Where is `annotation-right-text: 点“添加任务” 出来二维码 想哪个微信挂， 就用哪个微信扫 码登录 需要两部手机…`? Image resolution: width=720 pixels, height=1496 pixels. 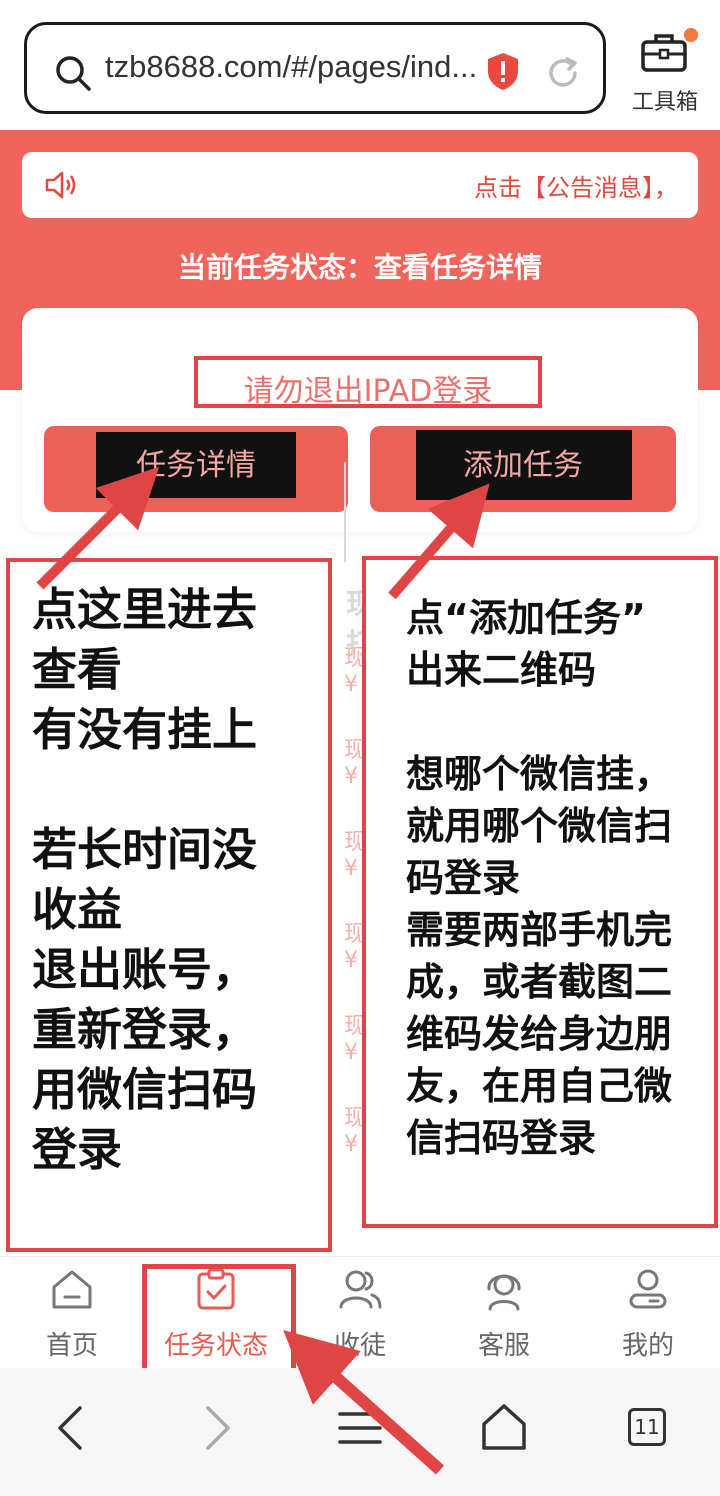
annotation-right-text: 点“添加任务” 出来二维码 想哪个微信挂， 就用哪个微信扫 码登录 需要两部手机… is located at coordinates (539, 878).